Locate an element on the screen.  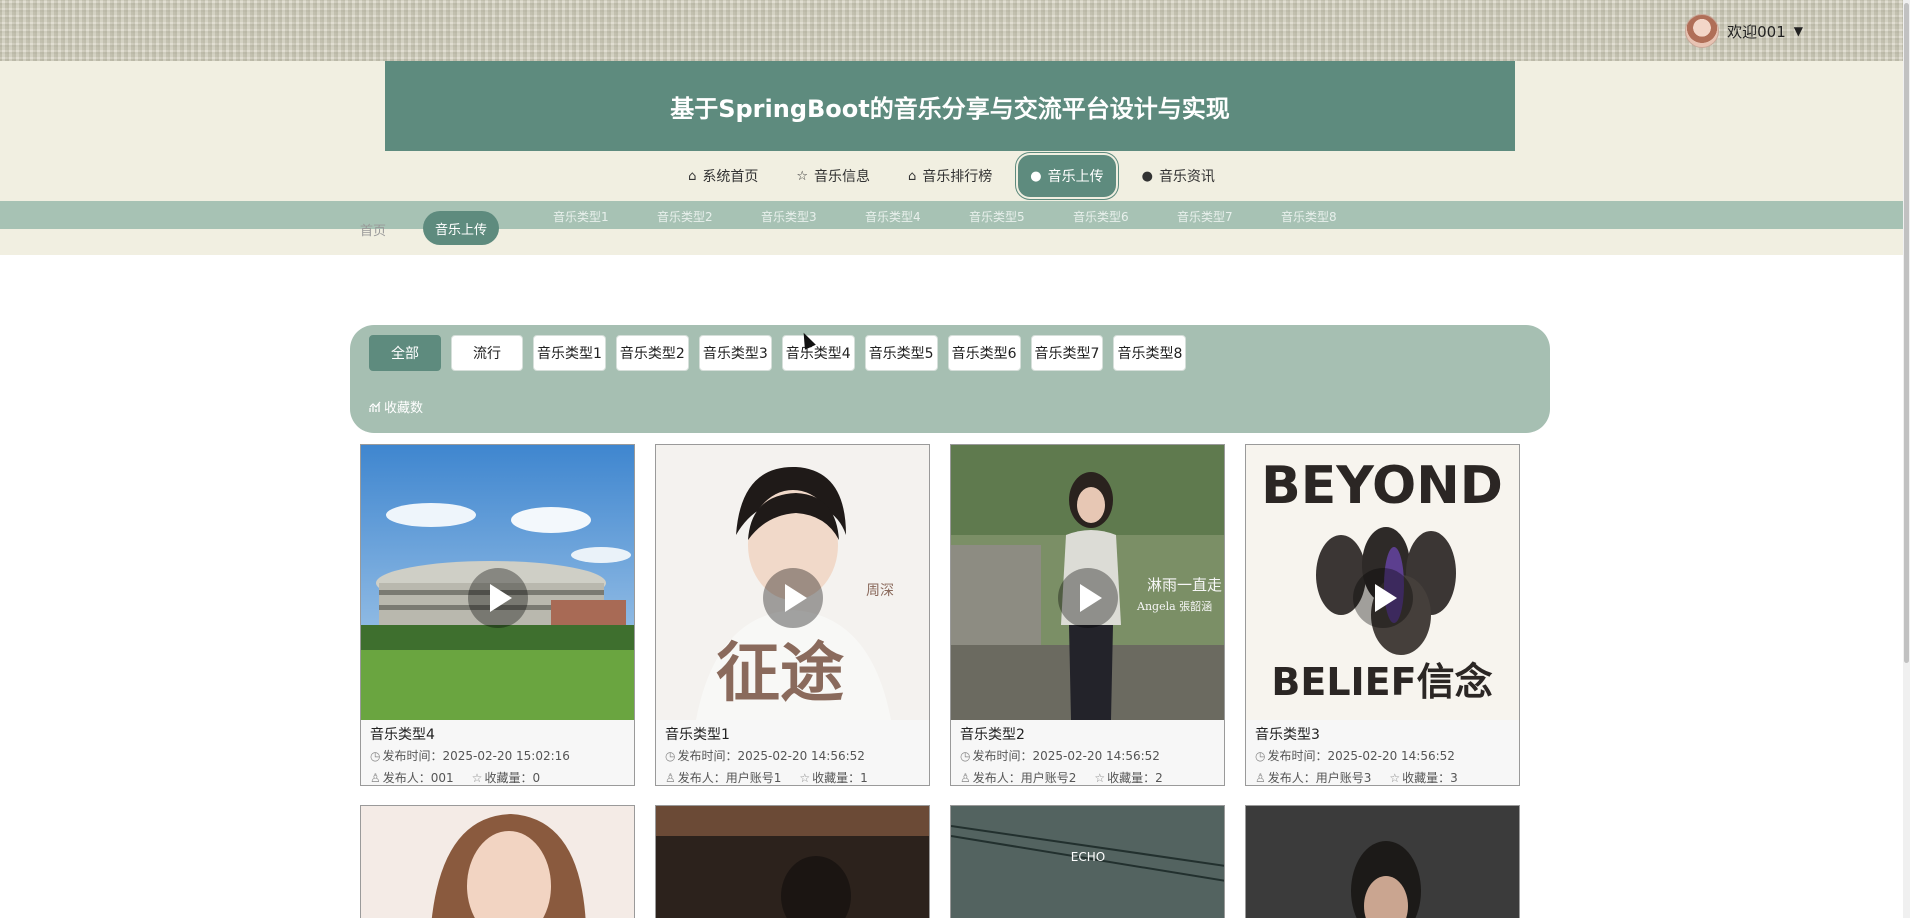
sub-type-item: 音乐类型5 is located at coordinates (997, 216).